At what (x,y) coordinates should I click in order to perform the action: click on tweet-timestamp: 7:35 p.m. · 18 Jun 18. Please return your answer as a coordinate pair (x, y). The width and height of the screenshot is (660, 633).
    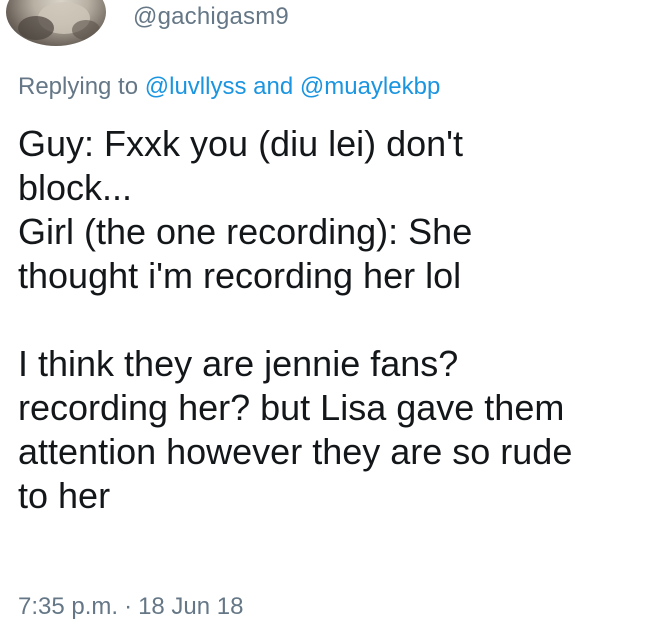
    Looking at the image, I should click on (130, 607).